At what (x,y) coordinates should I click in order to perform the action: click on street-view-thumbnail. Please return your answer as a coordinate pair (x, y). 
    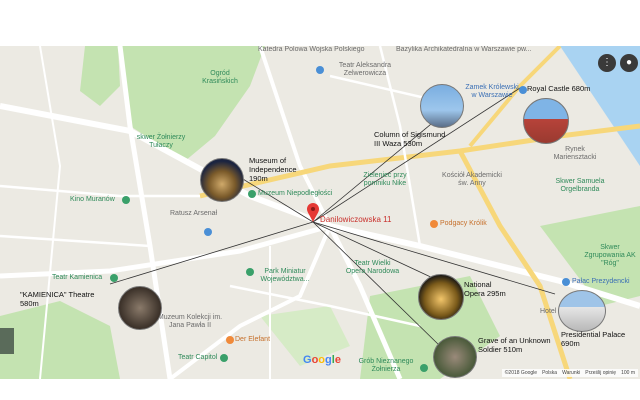
    Looking at the image, I should click on (7, 341).